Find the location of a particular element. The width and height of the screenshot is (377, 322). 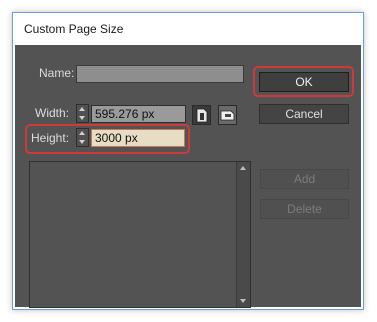

title-bar: Custom Page Size is located at coordinates (188, 28).